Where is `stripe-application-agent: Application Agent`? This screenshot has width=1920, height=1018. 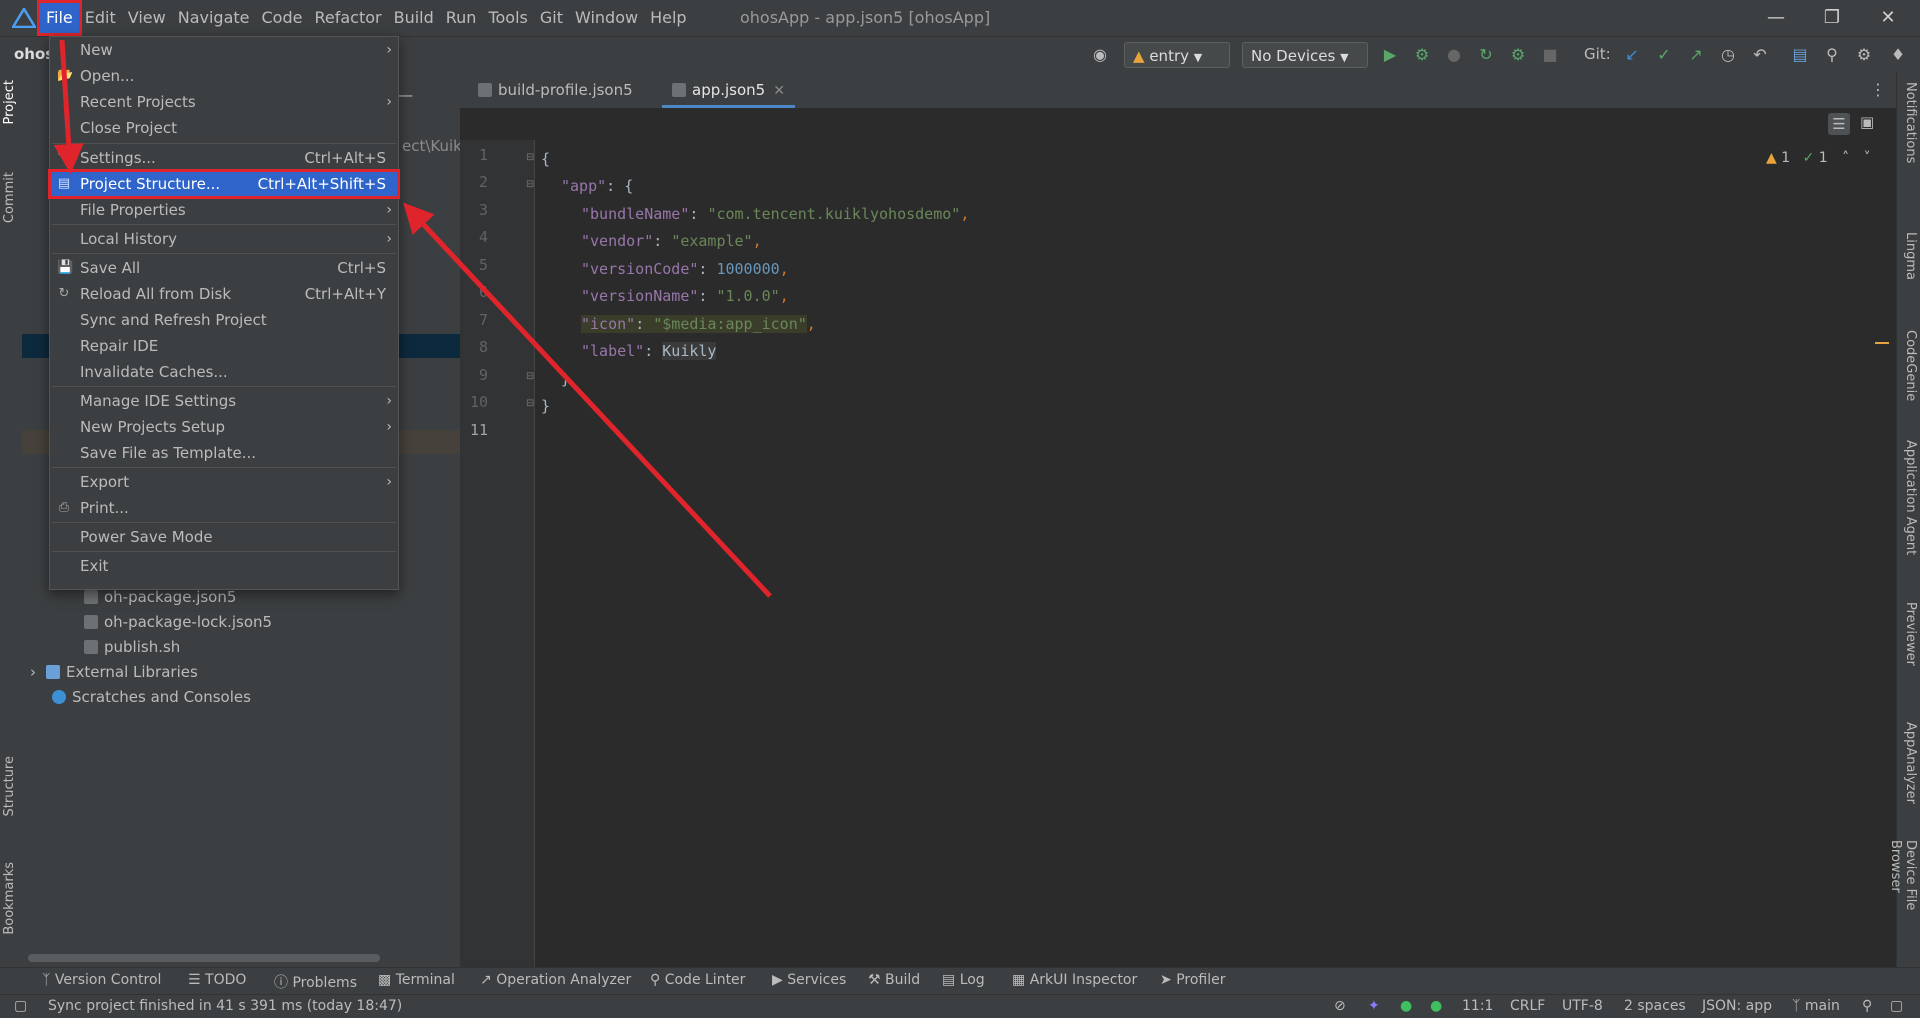 stripe-application-agent: Application Agent is located at coordinates (1909, 497).